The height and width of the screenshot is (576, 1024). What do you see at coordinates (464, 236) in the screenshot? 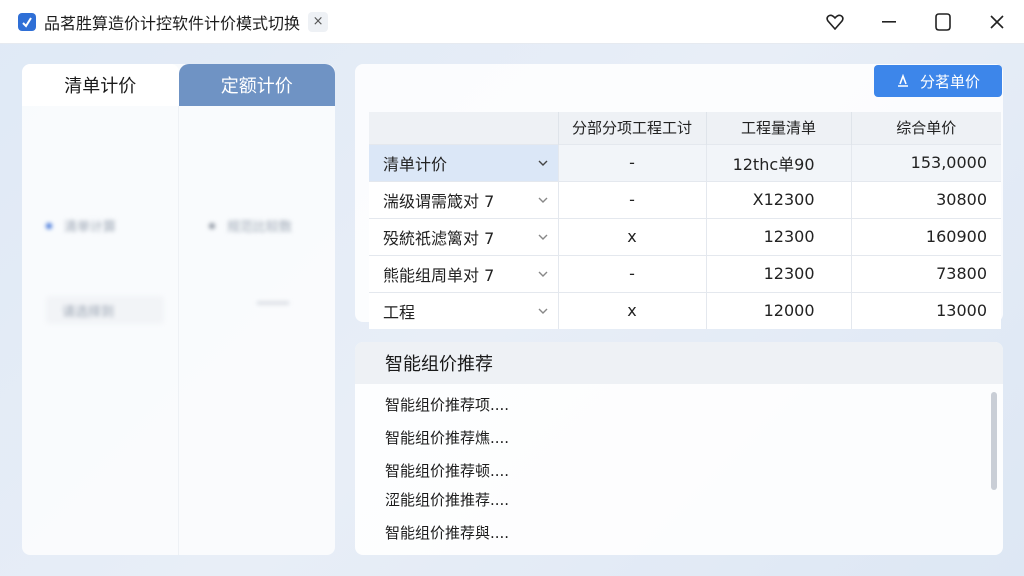
I see `row-name-dropdown: 殁統祇滤篱对 7` at bounding box center [464, 236].